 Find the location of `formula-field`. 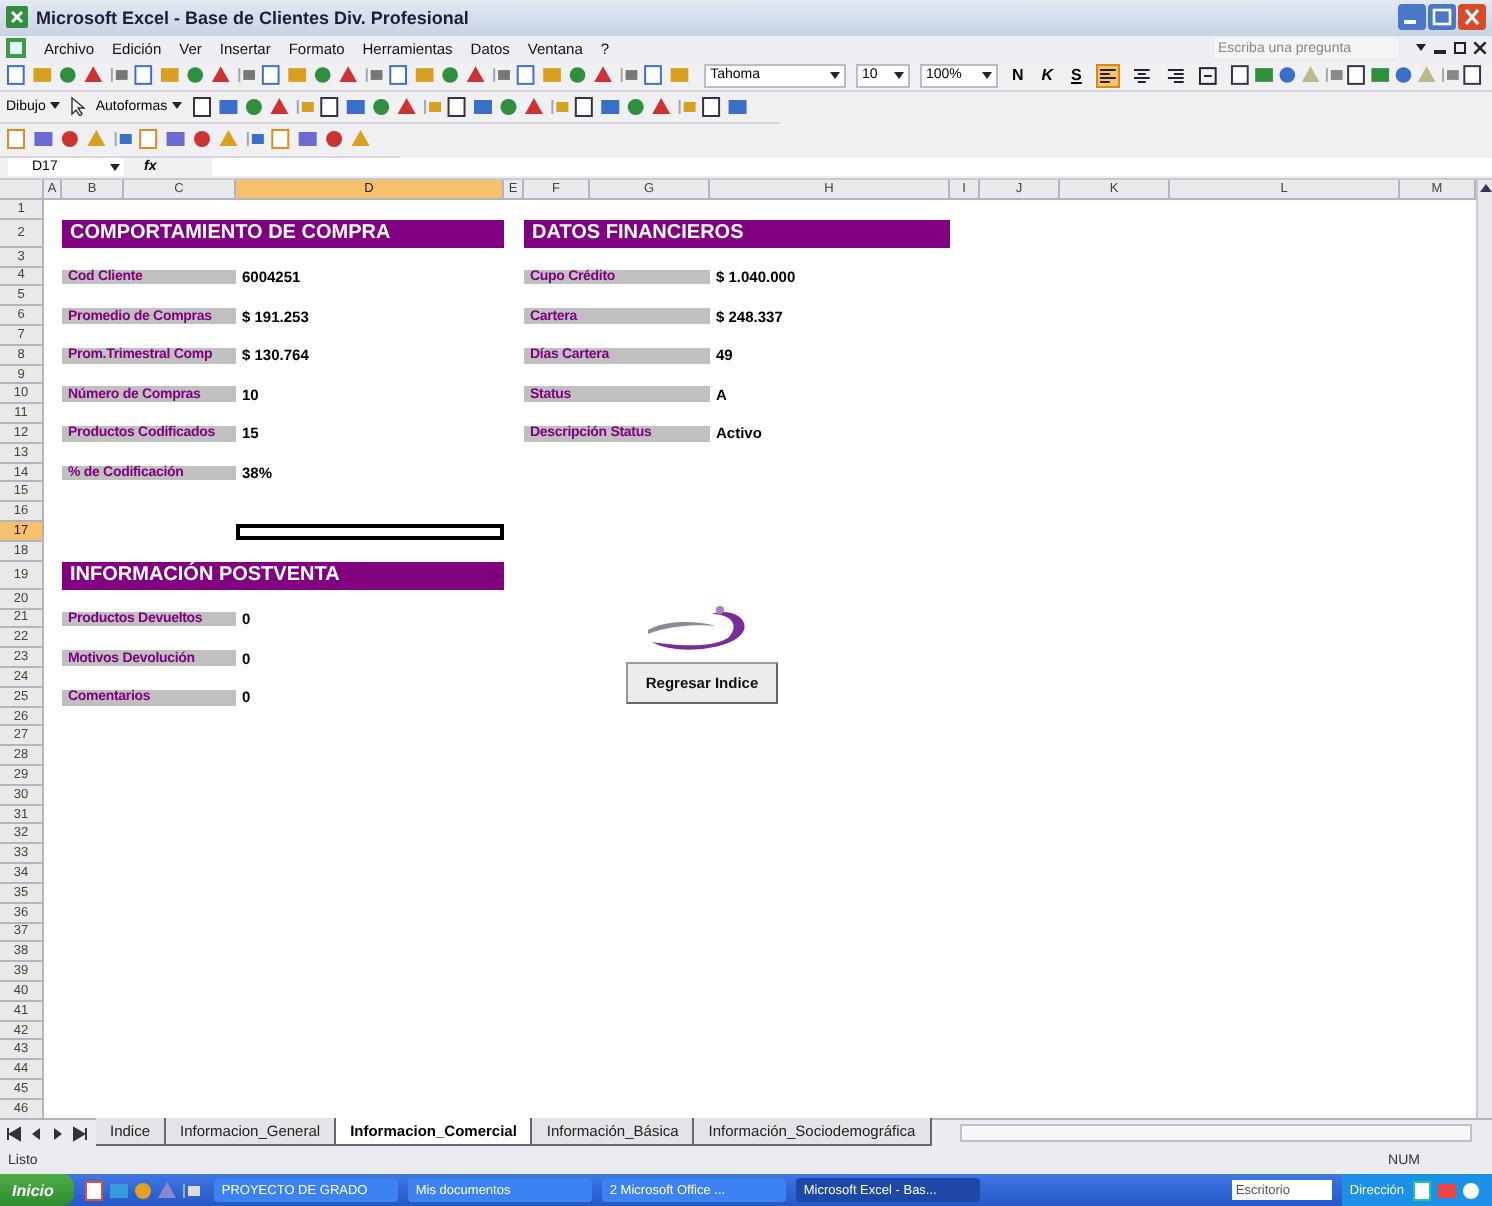

formula-field is located at coordinates (852, 167).